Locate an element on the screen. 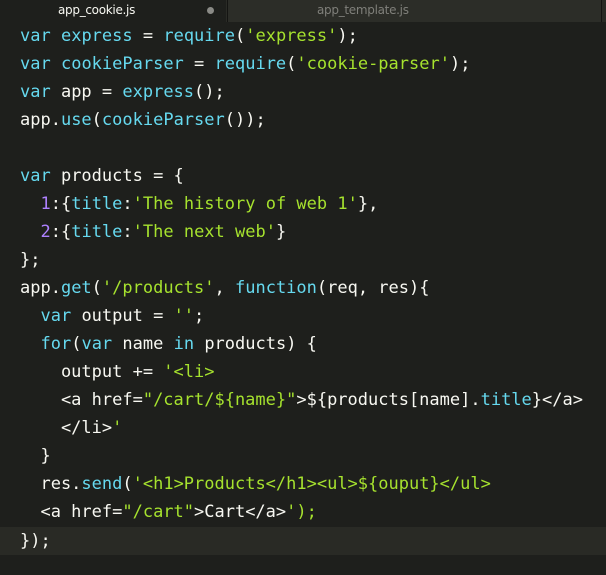 This screenshot has height=575, width=606. code-line: for(var name in products) { is located at coordinates (178, 344).